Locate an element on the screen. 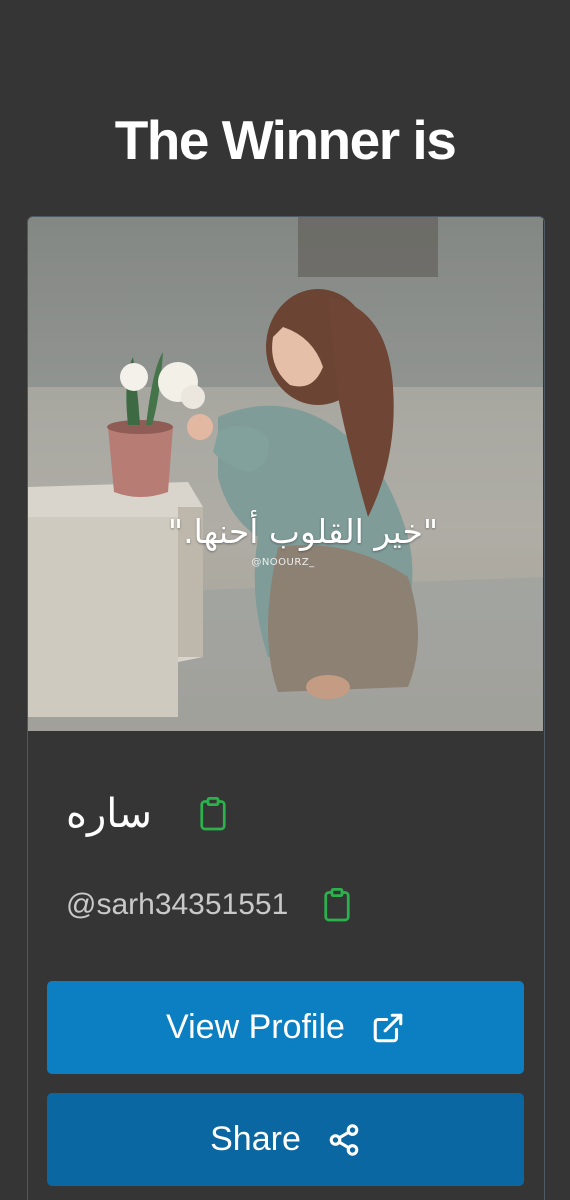 This screenshot has width=570, height=1200. share-button: Share is located at coordinates (285, 1139).